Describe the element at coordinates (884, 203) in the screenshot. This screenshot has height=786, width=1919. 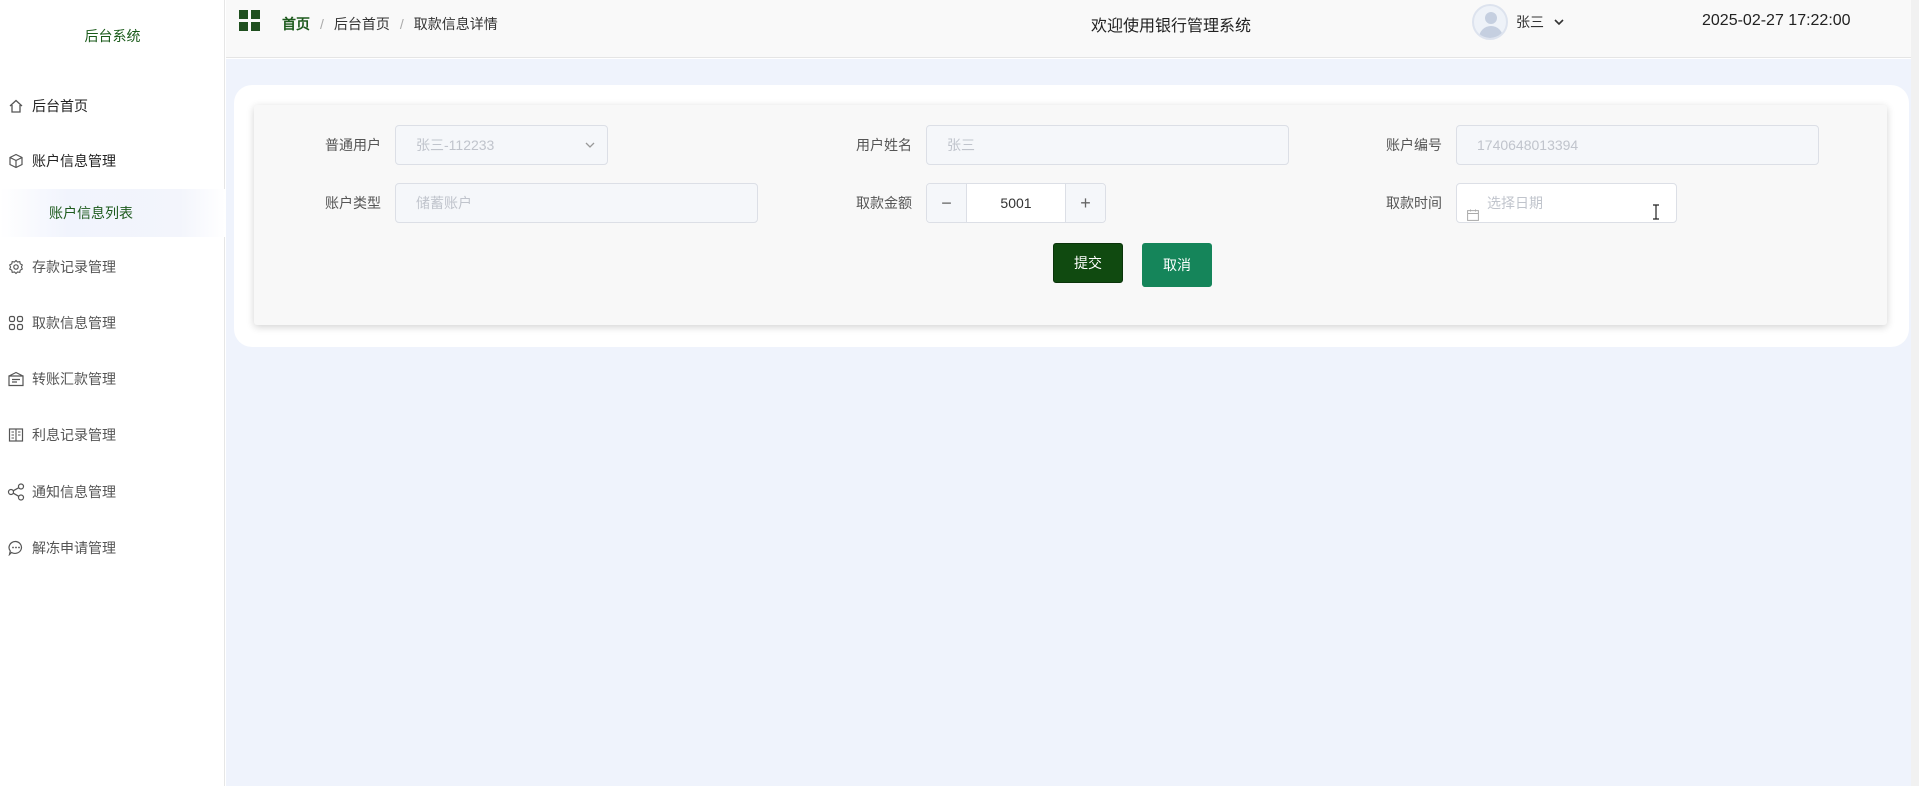
I see `amount-label: 取款金额` at that location.